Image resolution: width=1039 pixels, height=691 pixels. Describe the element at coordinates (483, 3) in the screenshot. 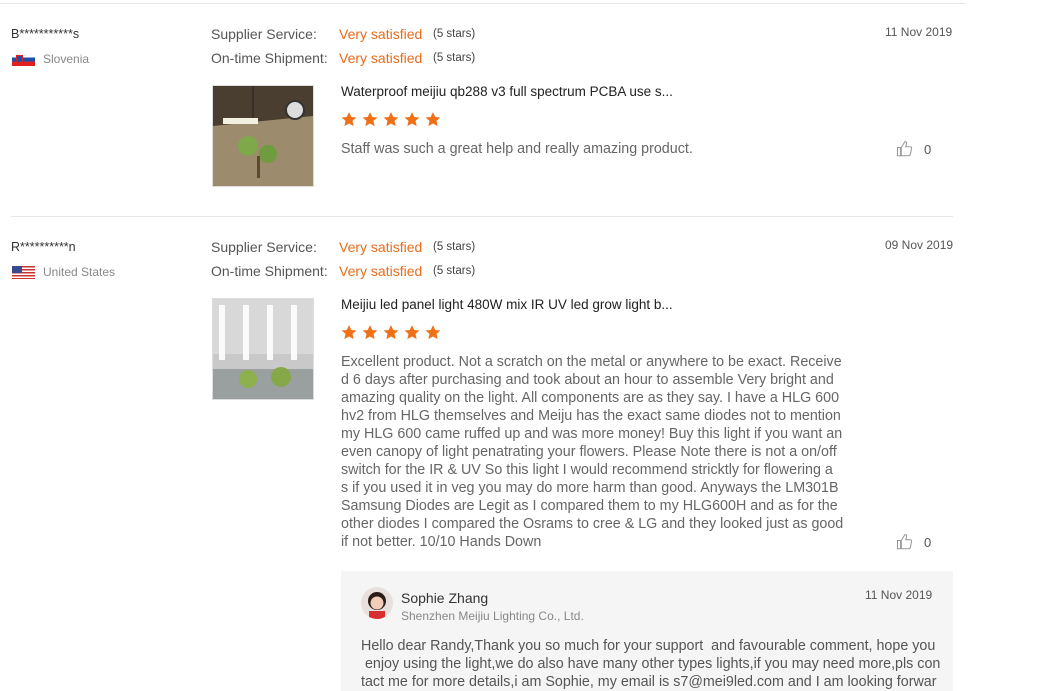

I see `top-divider` at that location.